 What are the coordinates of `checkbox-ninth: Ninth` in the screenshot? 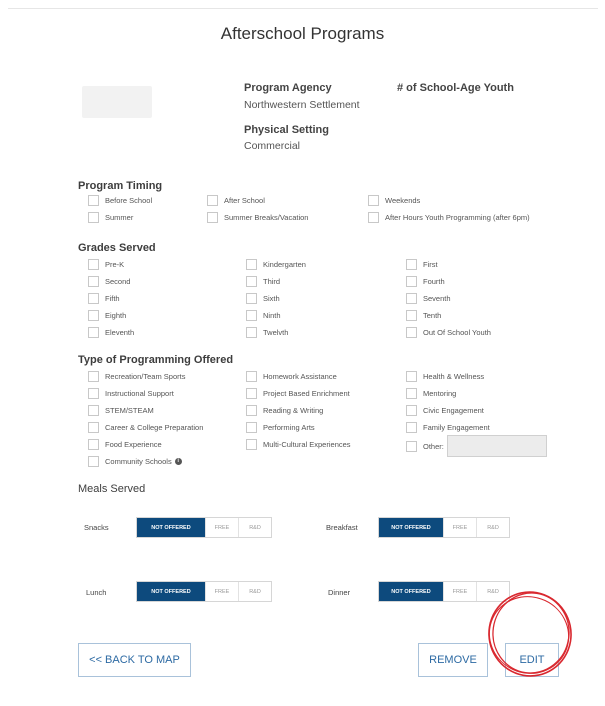 It's located at (263, 315).